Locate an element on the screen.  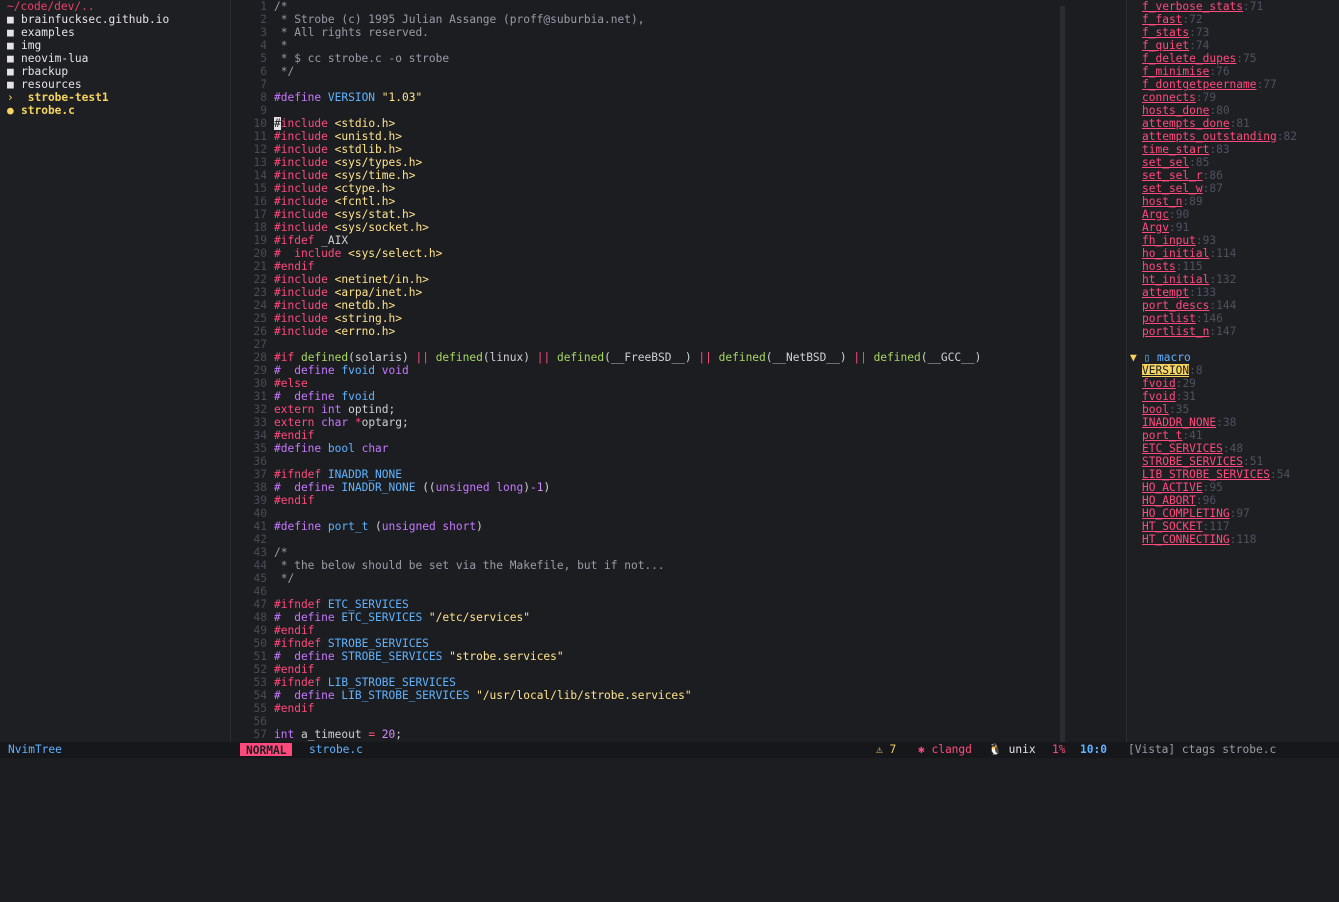
tree-root-path: ~/code/dev/.. is located at coordinates (115, 6).